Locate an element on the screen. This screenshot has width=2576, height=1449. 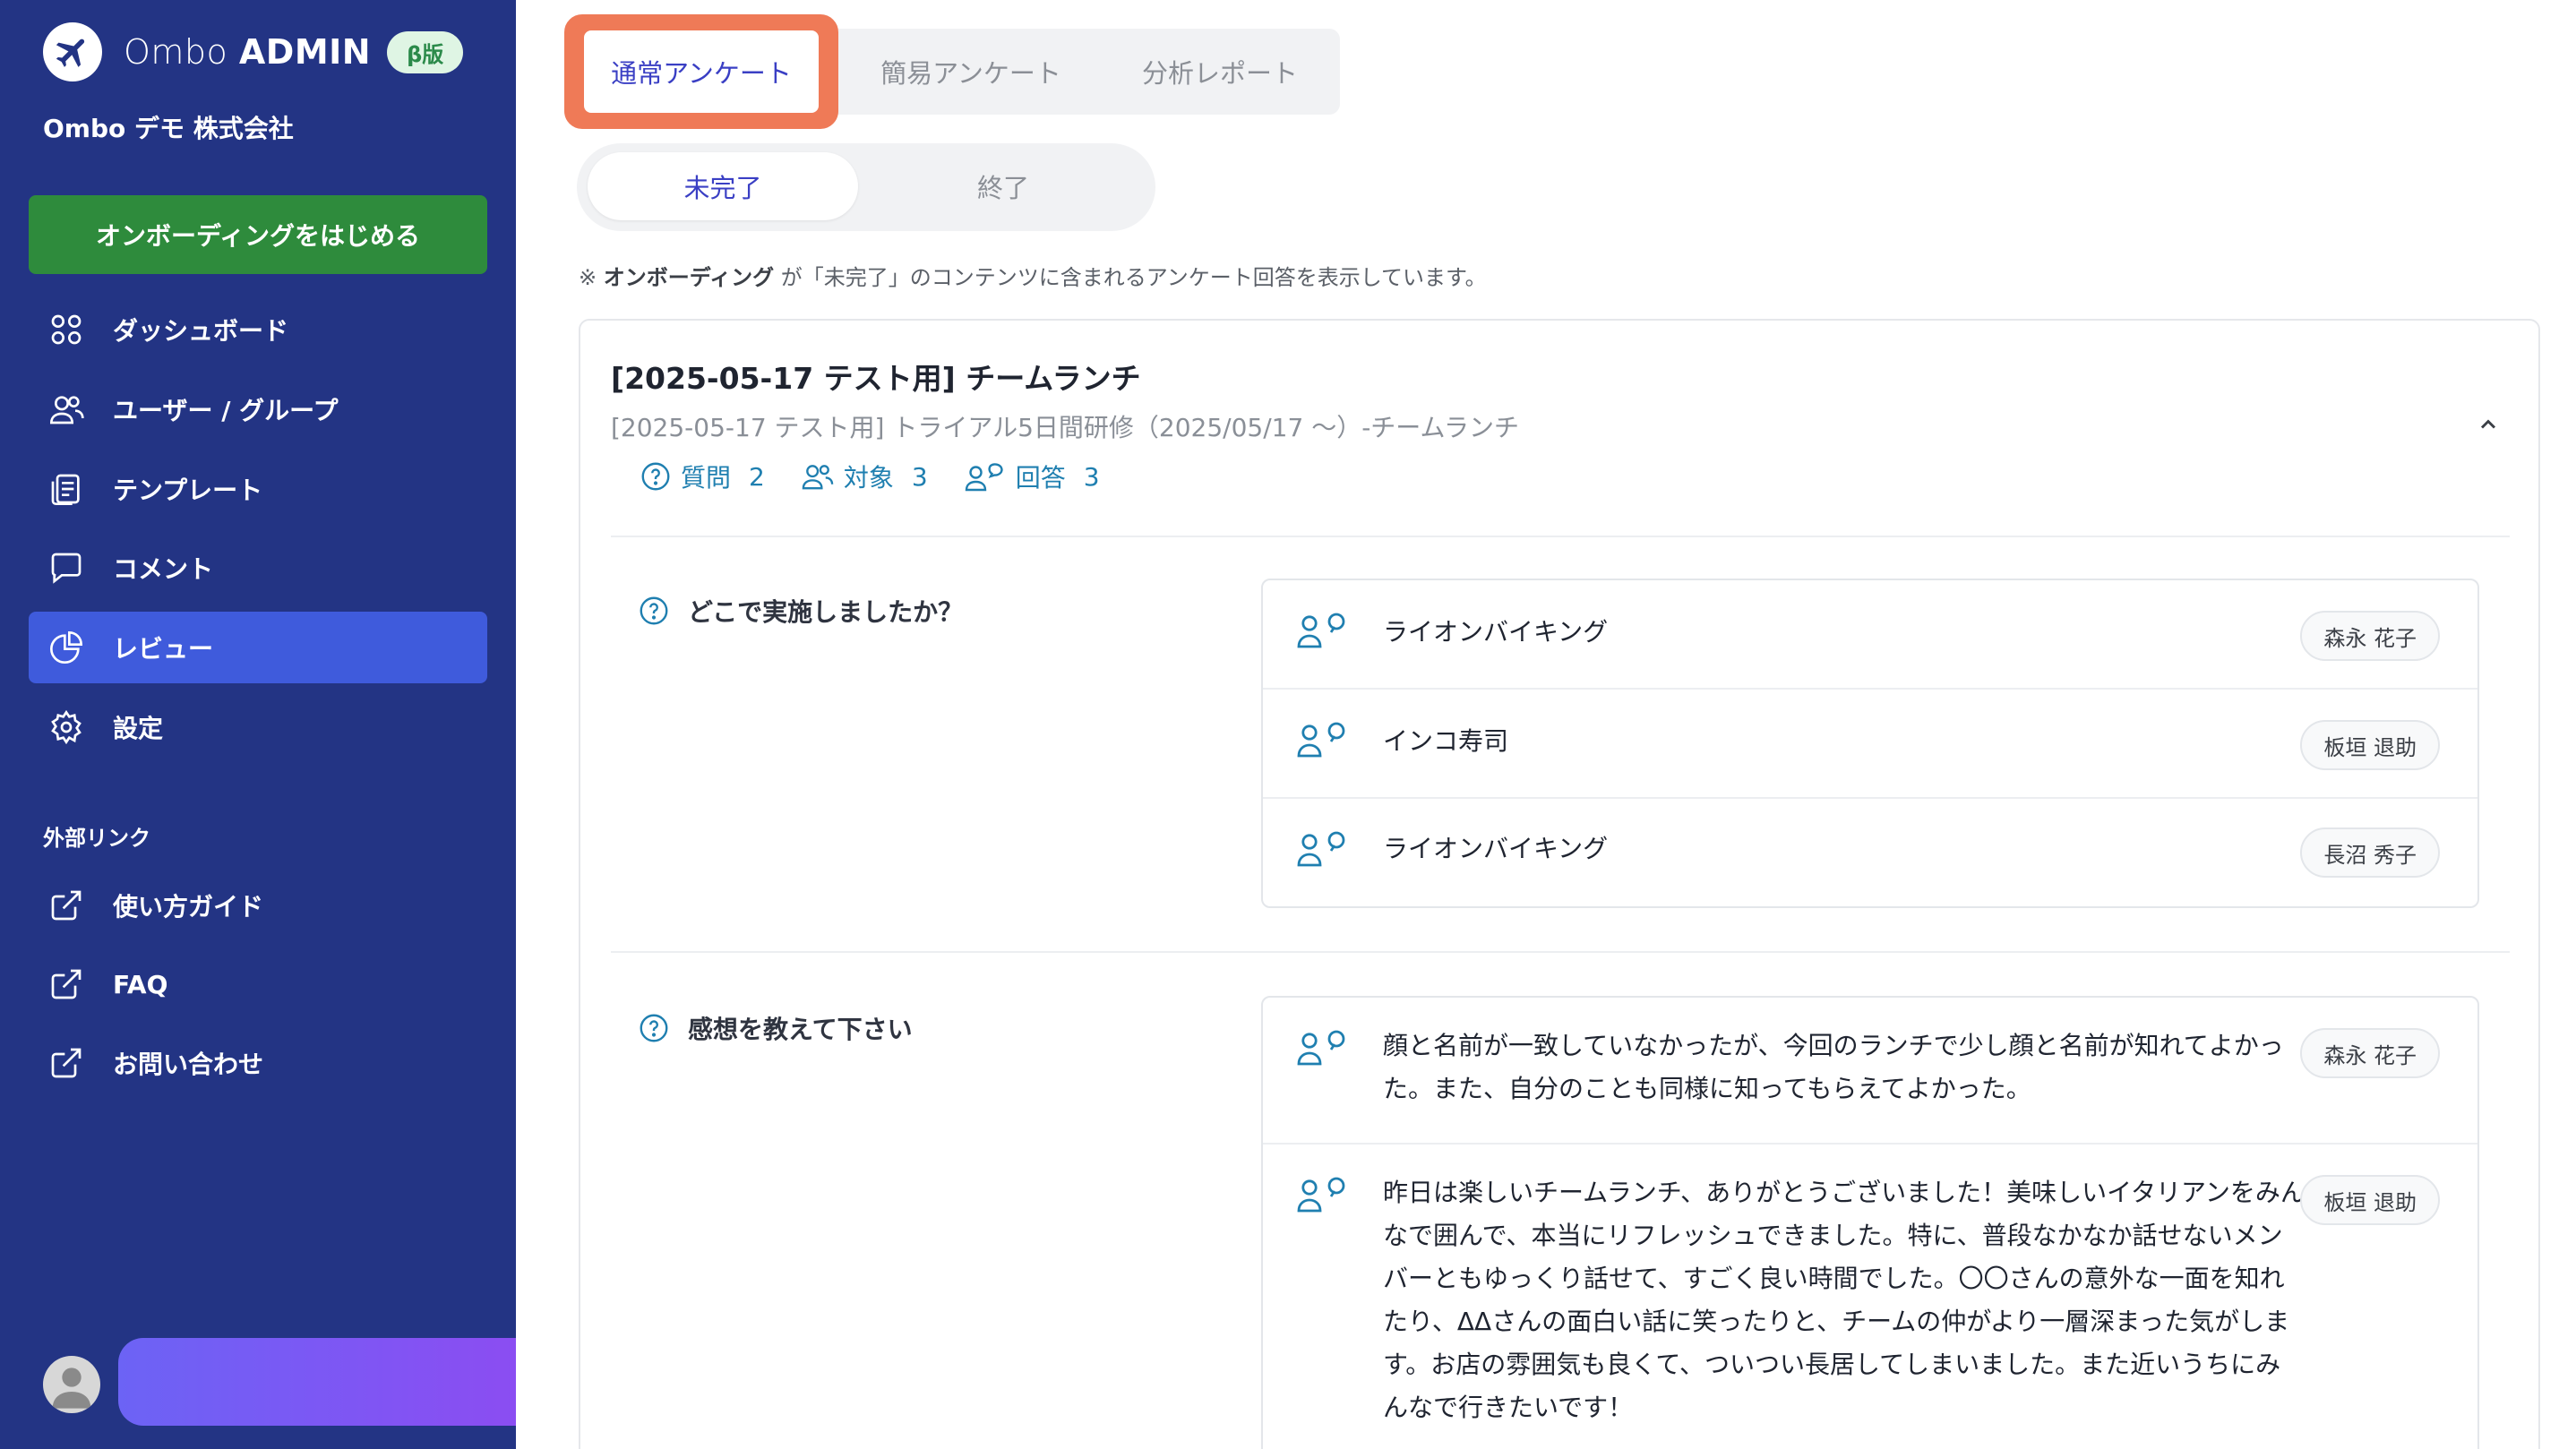
sidebar-item-guide: 使い方ガイド is located at coordinates (258, 905).